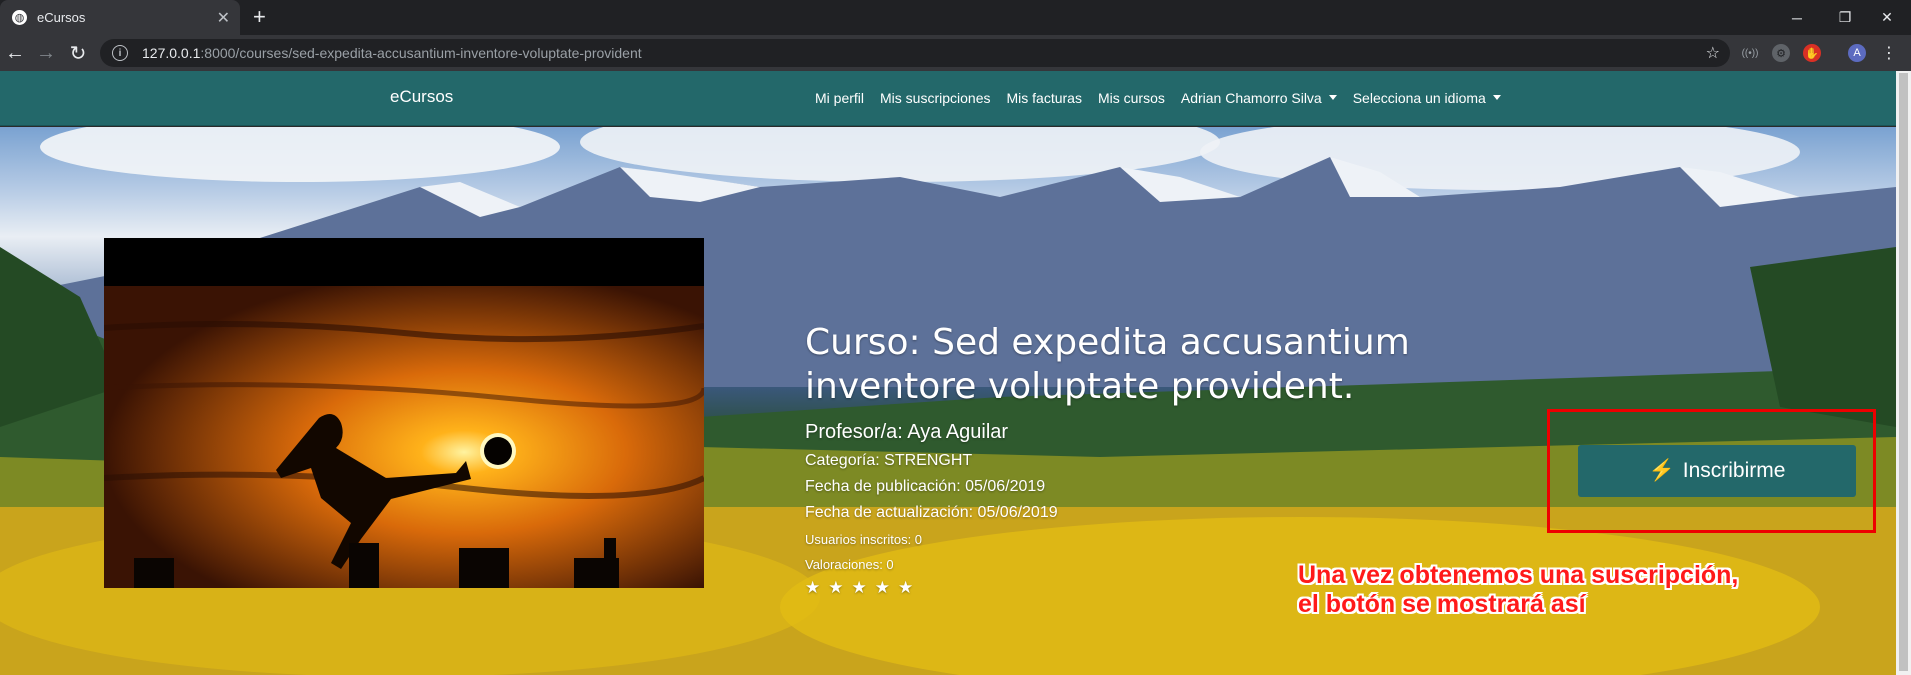 Image resolution: width=1911 pixels, height=675 pixels. I want to click on course-published-date: Fecha de publicación: 05/06/2019, so click(925, 486).